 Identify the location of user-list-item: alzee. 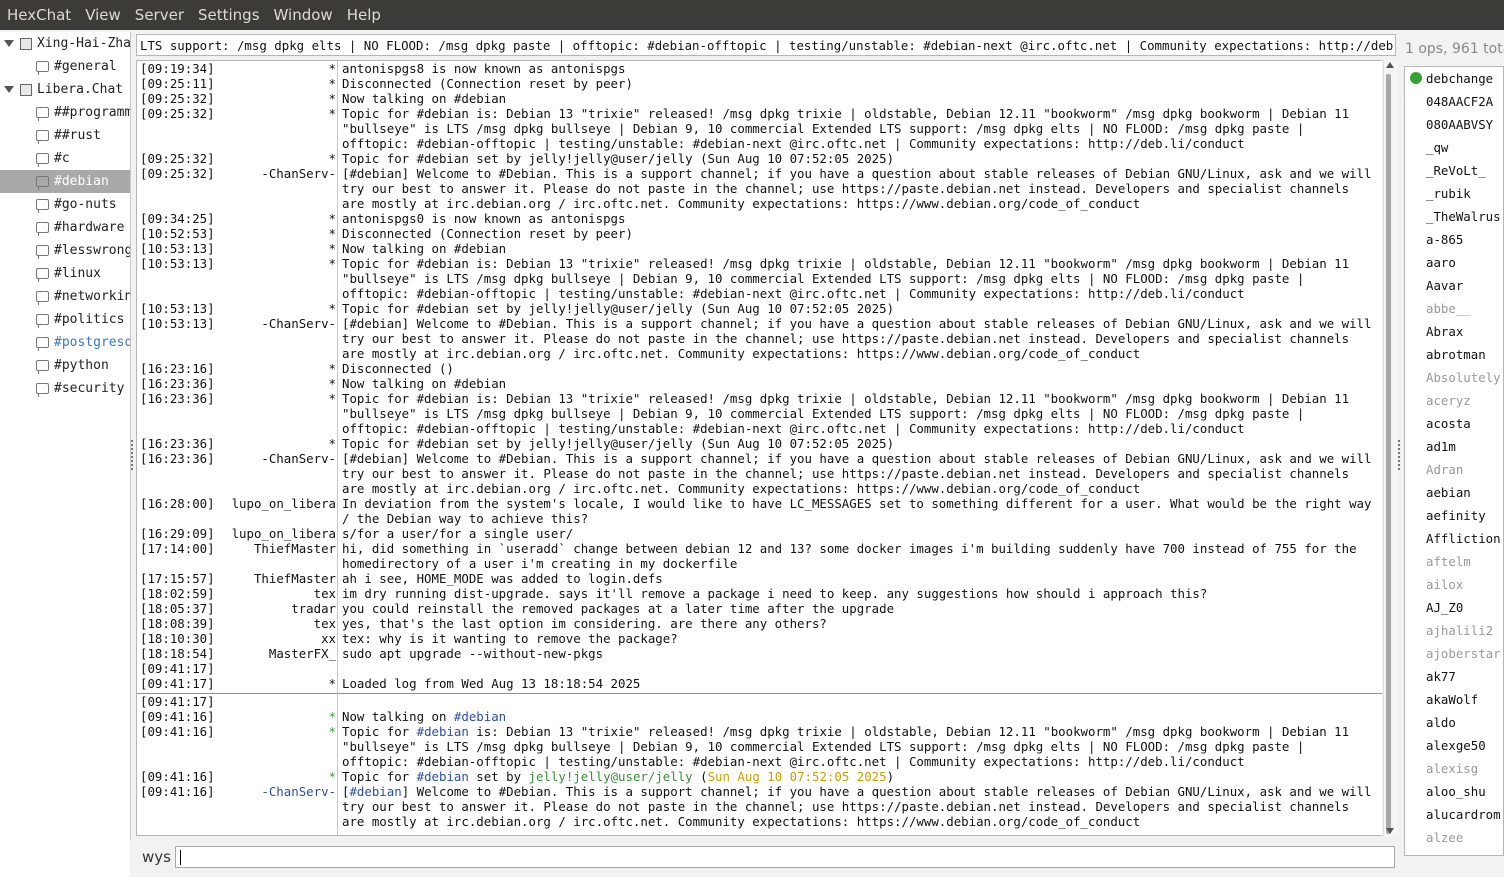
(1454, 837).